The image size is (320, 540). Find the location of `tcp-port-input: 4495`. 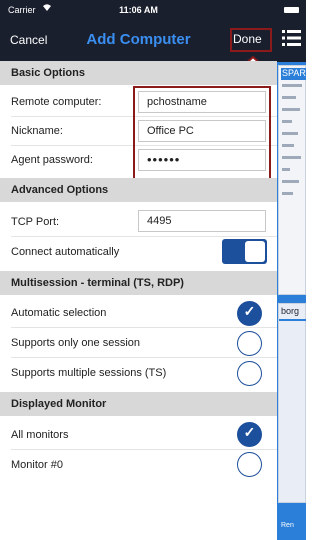

tcp-port-input: 4495 is located at coordinates (202, 221).